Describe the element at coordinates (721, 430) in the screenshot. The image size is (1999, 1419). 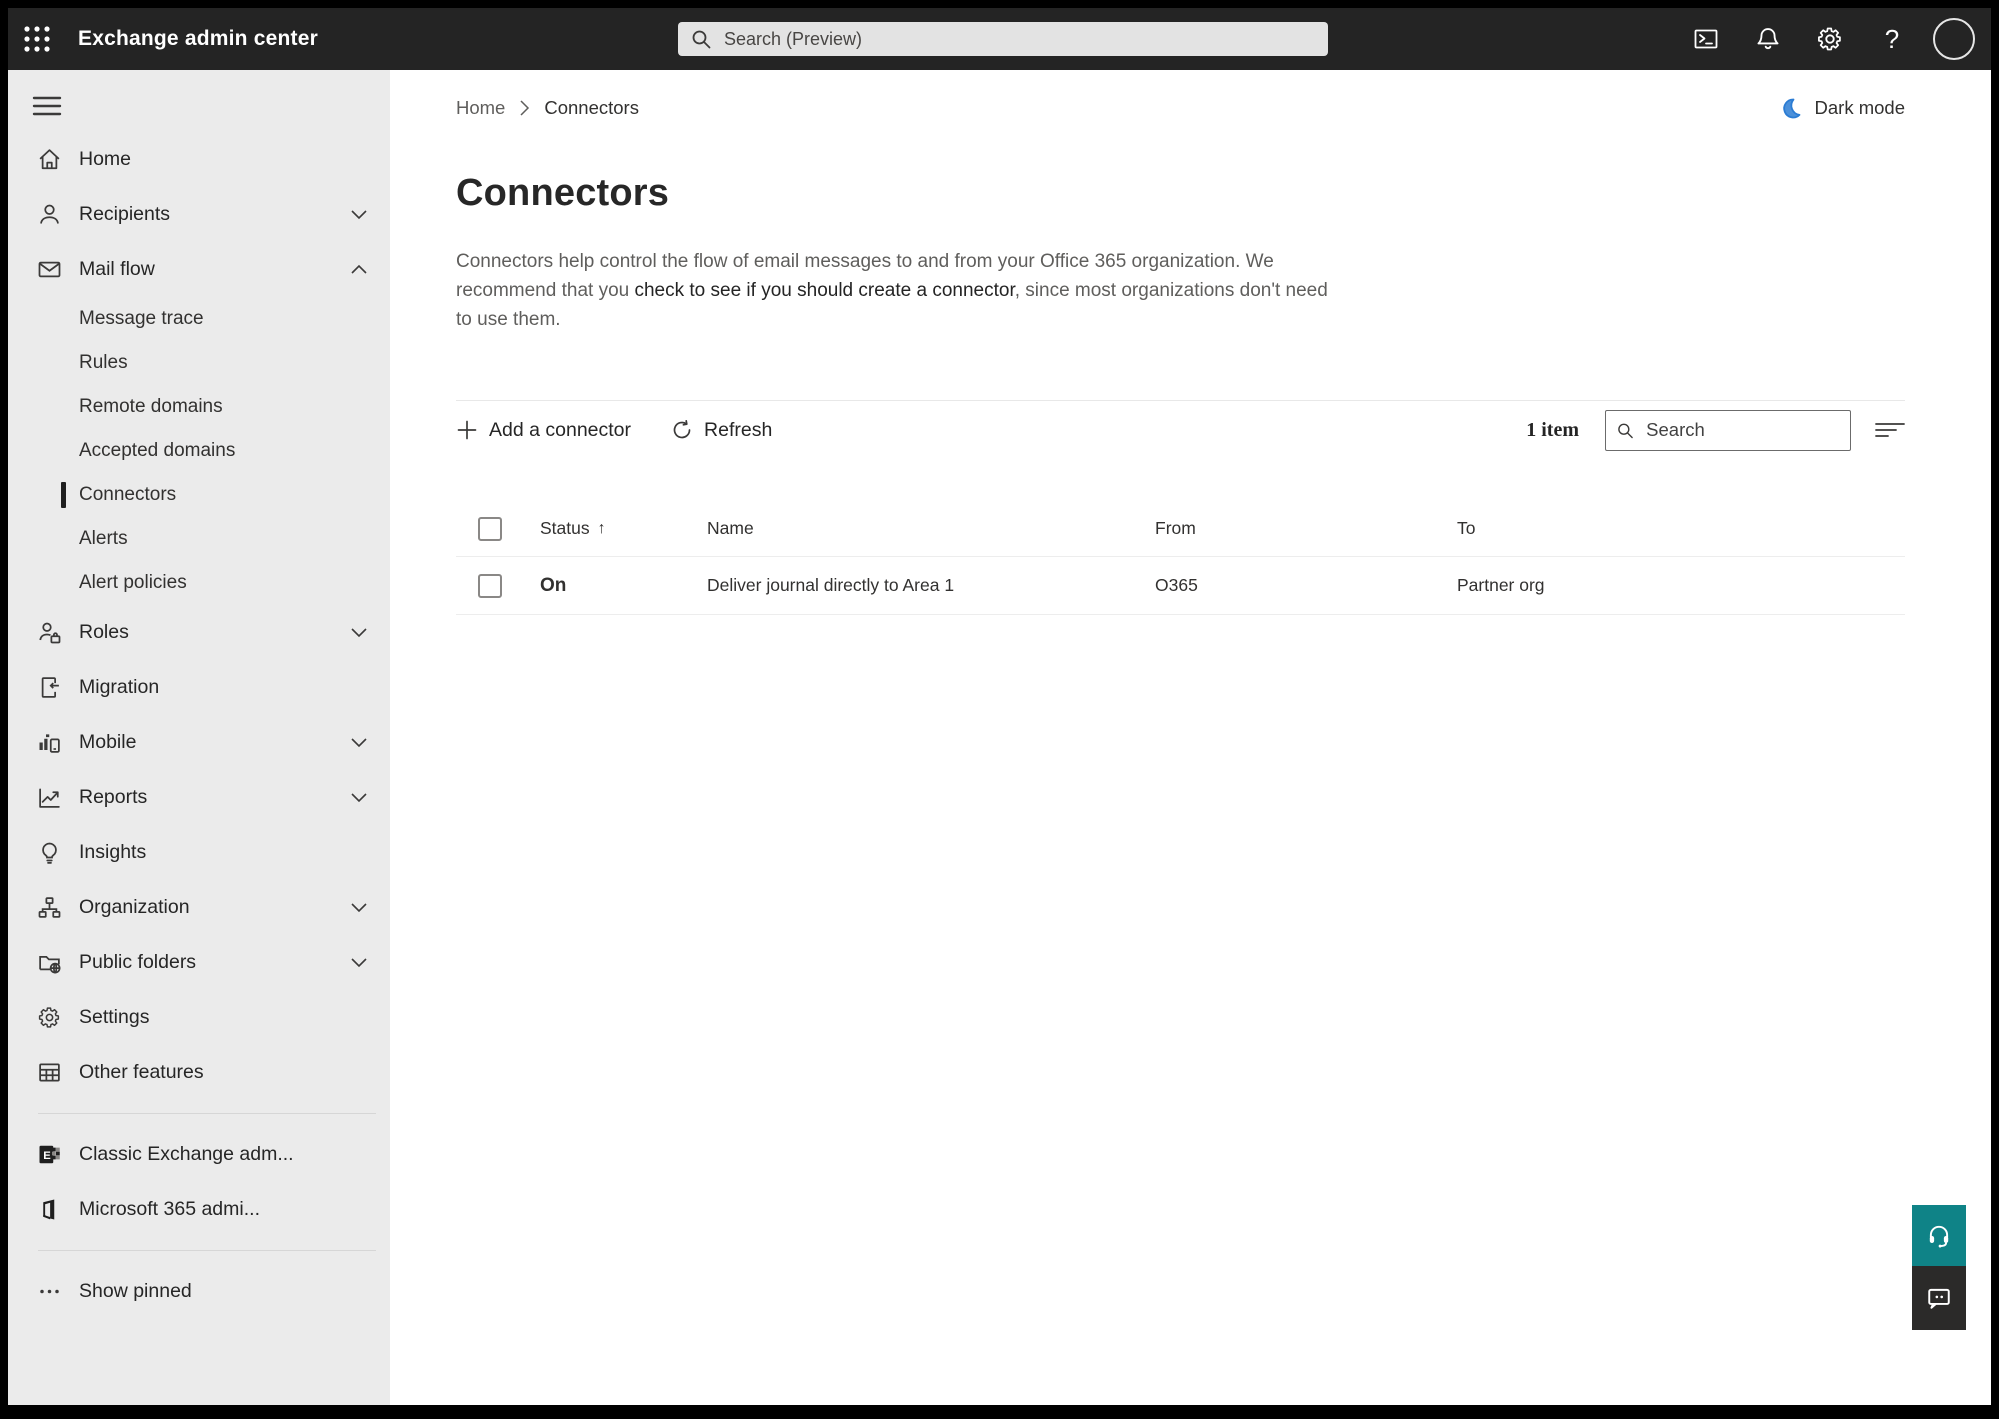
I see `refresh-button: Refresh` at that location.